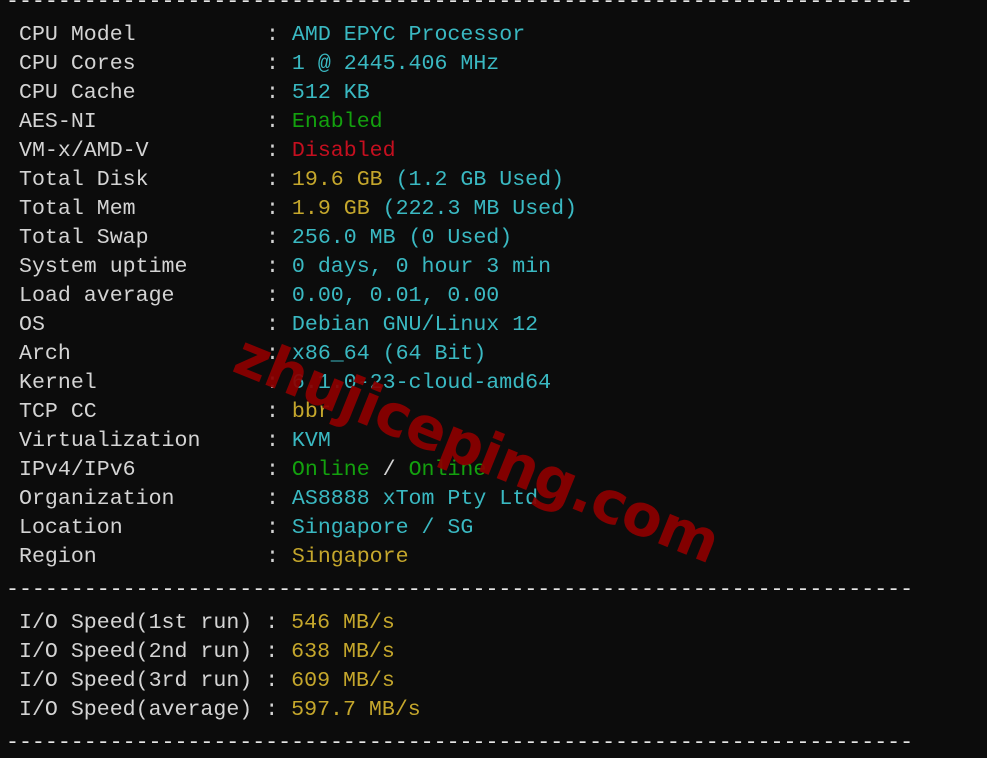 The height and width of the screenshot is (758, 987). What do you see at coordinates (136, 652) in the screenshot?
I see `io-label: I/O Speed(2nd run)` at bounding box center [136, 652].